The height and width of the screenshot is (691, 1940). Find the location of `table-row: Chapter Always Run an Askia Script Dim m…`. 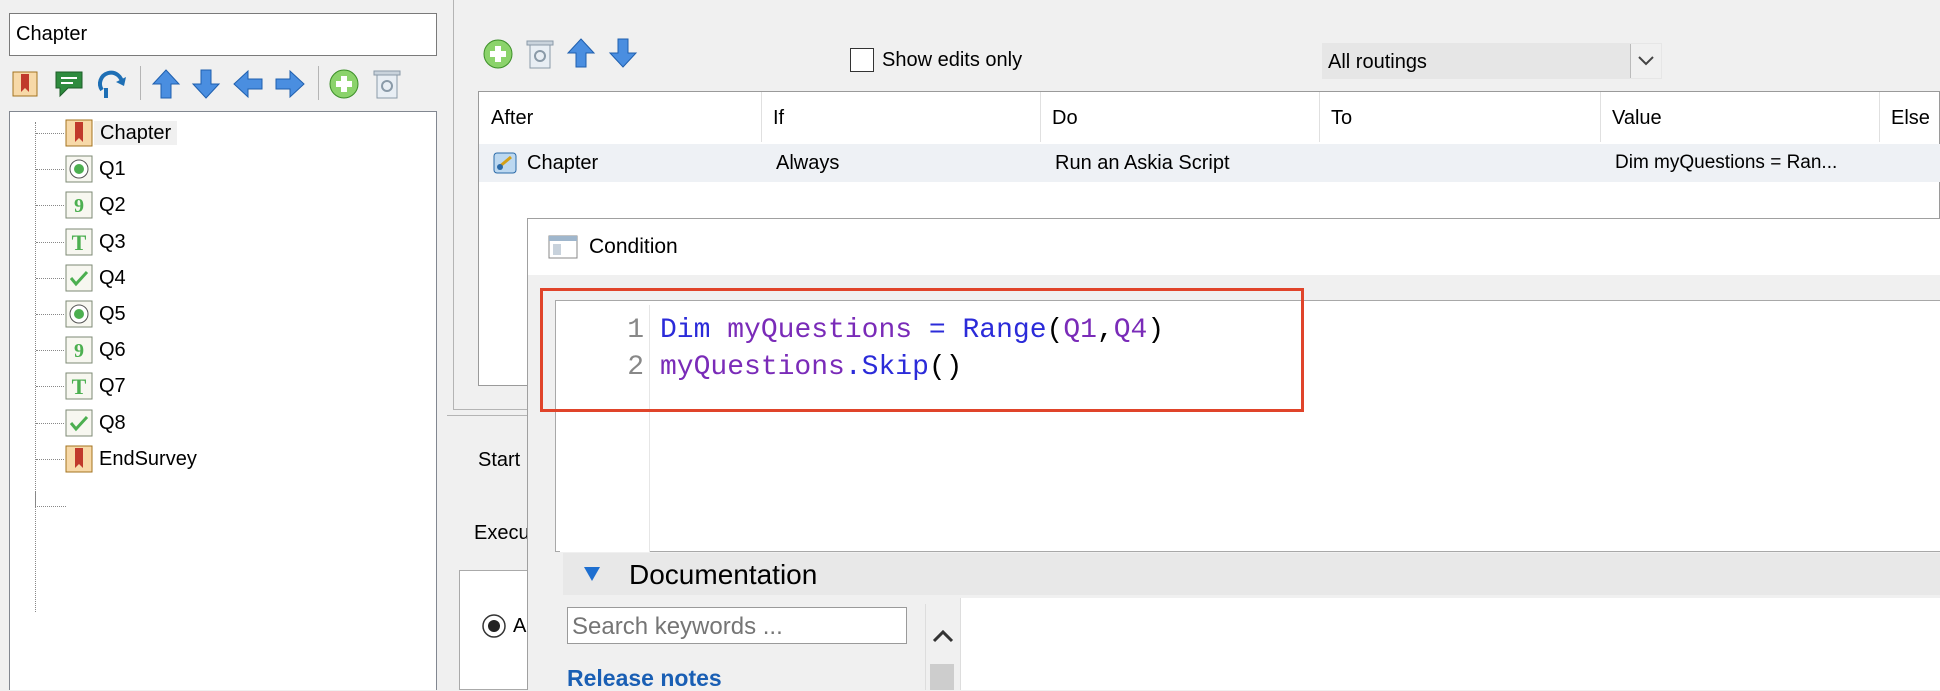

table-row: Chapter Always Run an Askia Script Dim m… is located at coordinates (1209, 163).